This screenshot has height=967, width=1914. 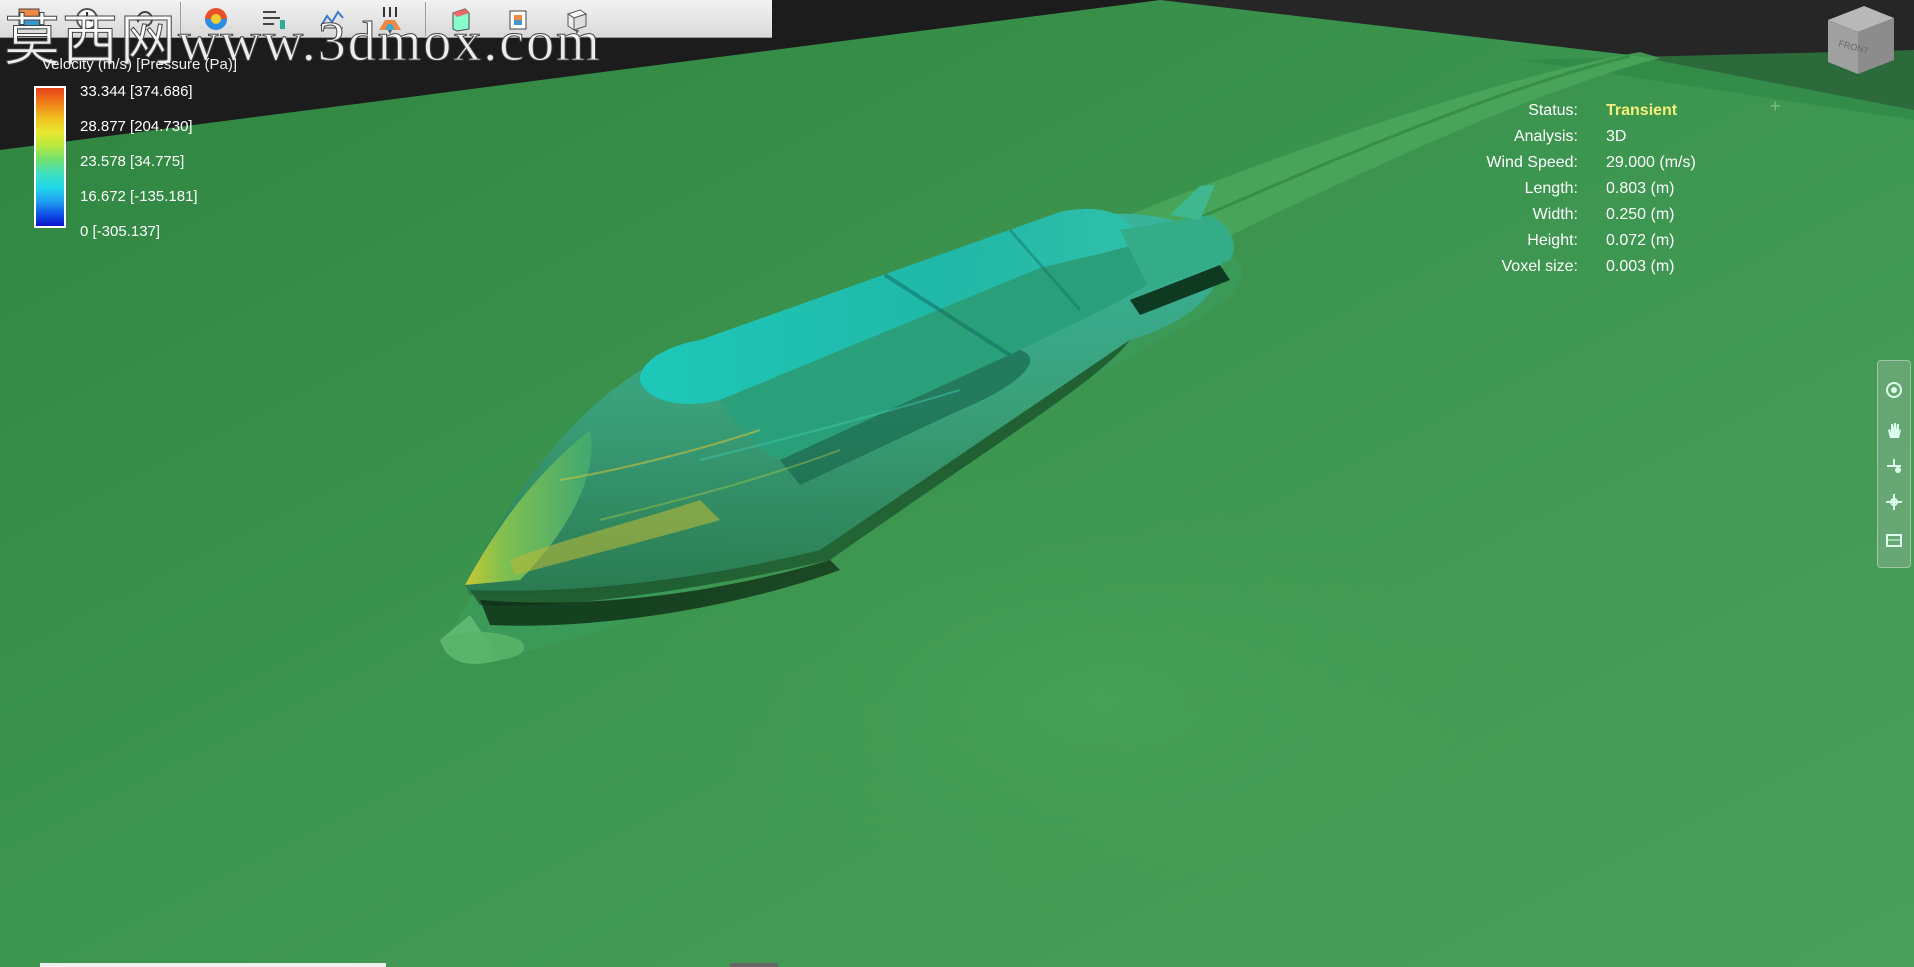 I want to click on plus-icon: +, so click(x=1775, y=106).